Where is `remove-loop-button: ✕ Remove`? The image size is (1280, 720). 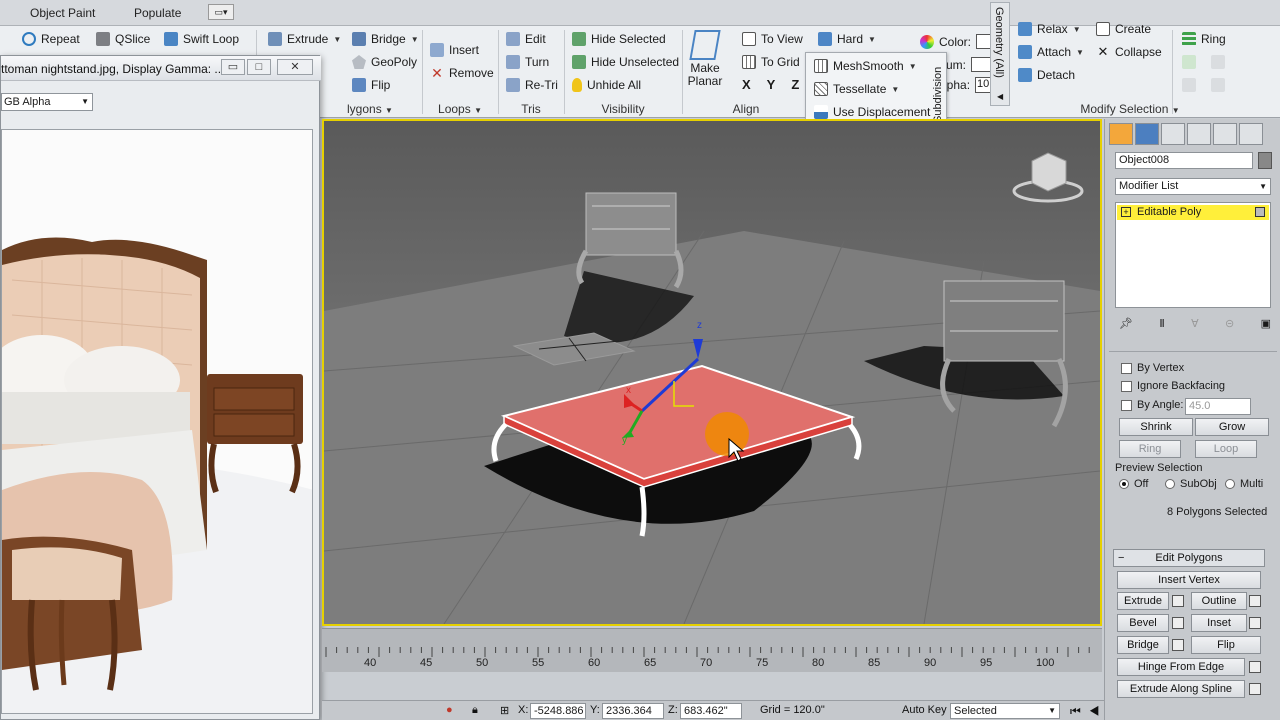
remove-loop-button: ✕ Remove is located at coordinates (462, 73).